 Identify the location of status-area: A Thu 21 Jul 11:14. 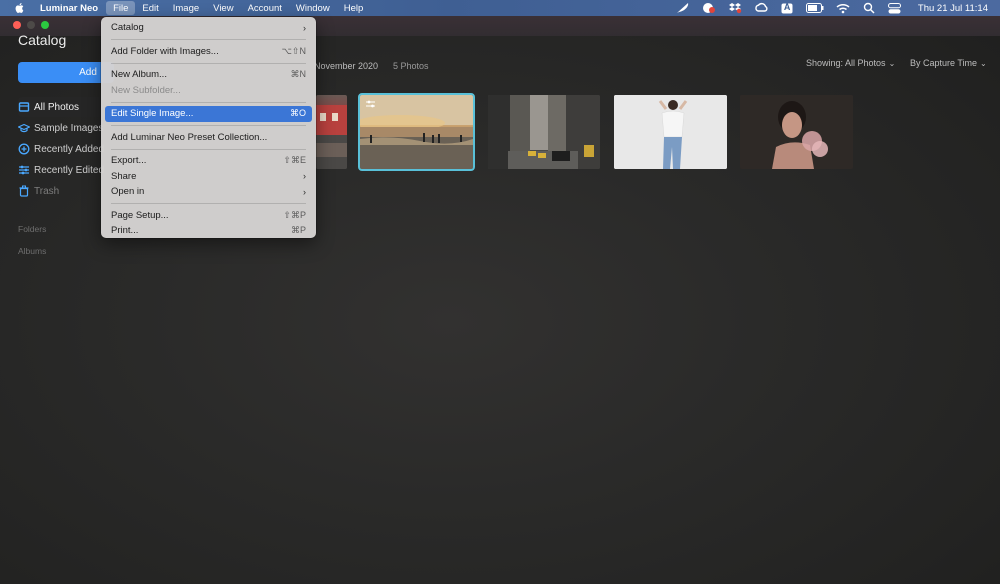
(835, 8).